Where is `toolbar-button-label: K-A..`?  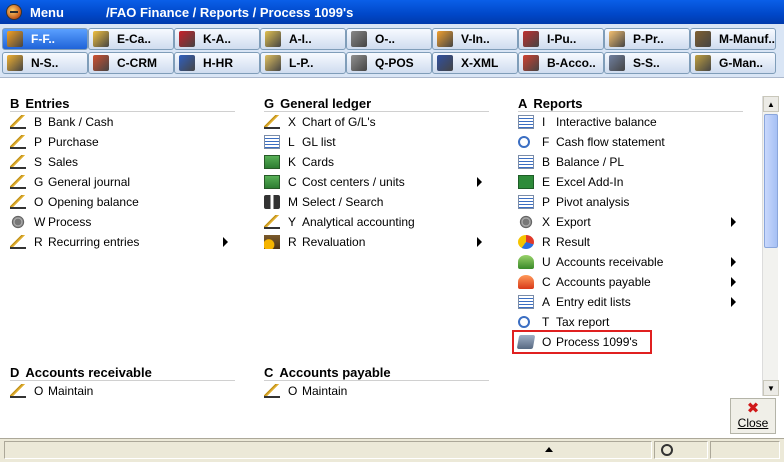
toolbar-button-label: K-A.. is located at coordinates (217, 39).